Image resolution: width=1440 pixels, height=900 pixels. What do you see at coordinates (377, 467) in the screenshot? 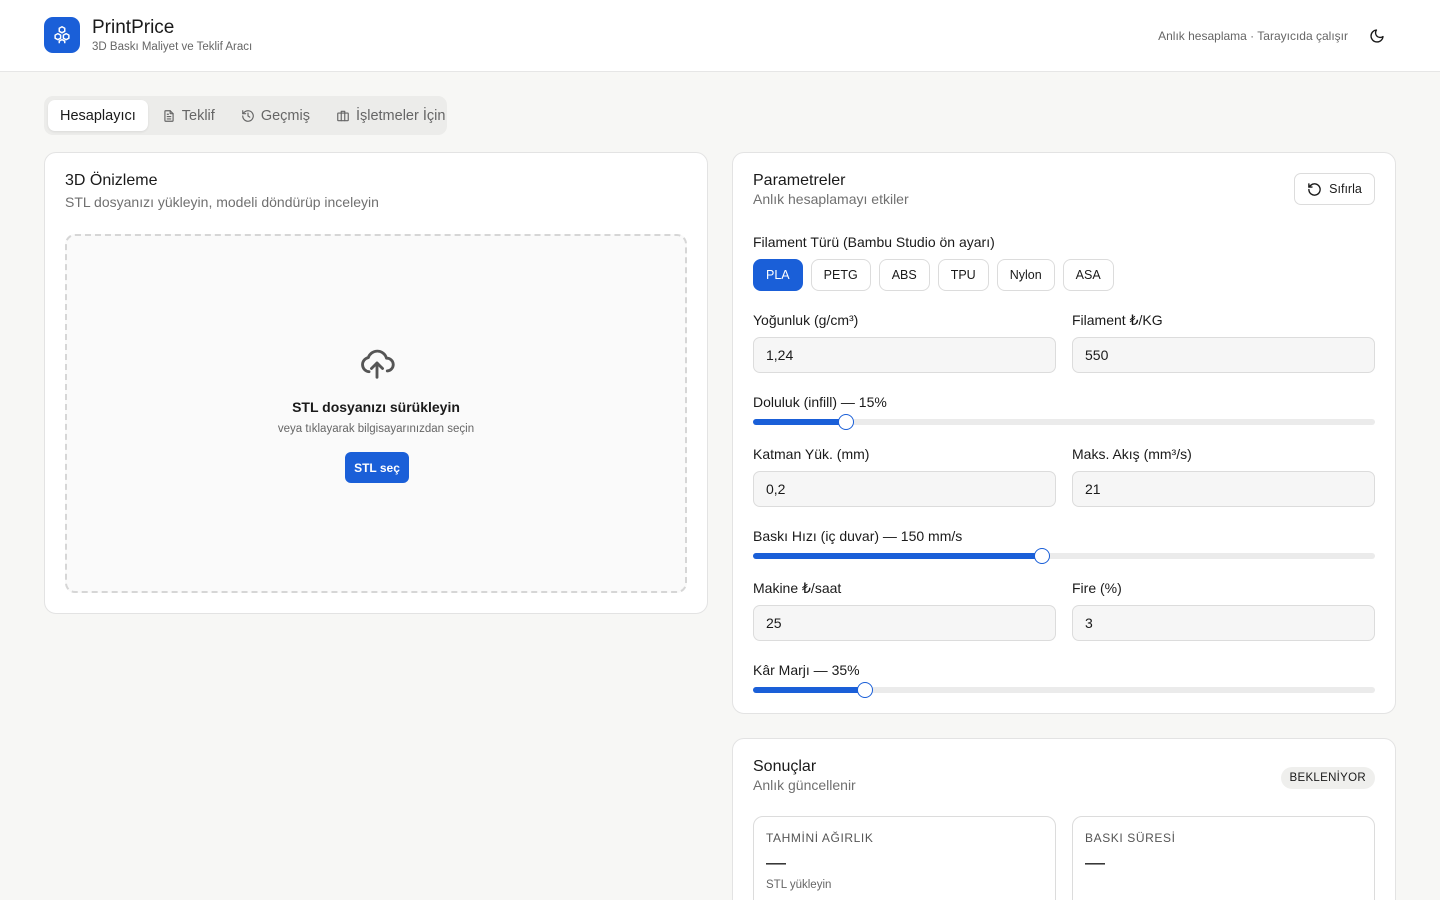
I see `select-stl-button: STL seç` at bounding box center [377, 467].